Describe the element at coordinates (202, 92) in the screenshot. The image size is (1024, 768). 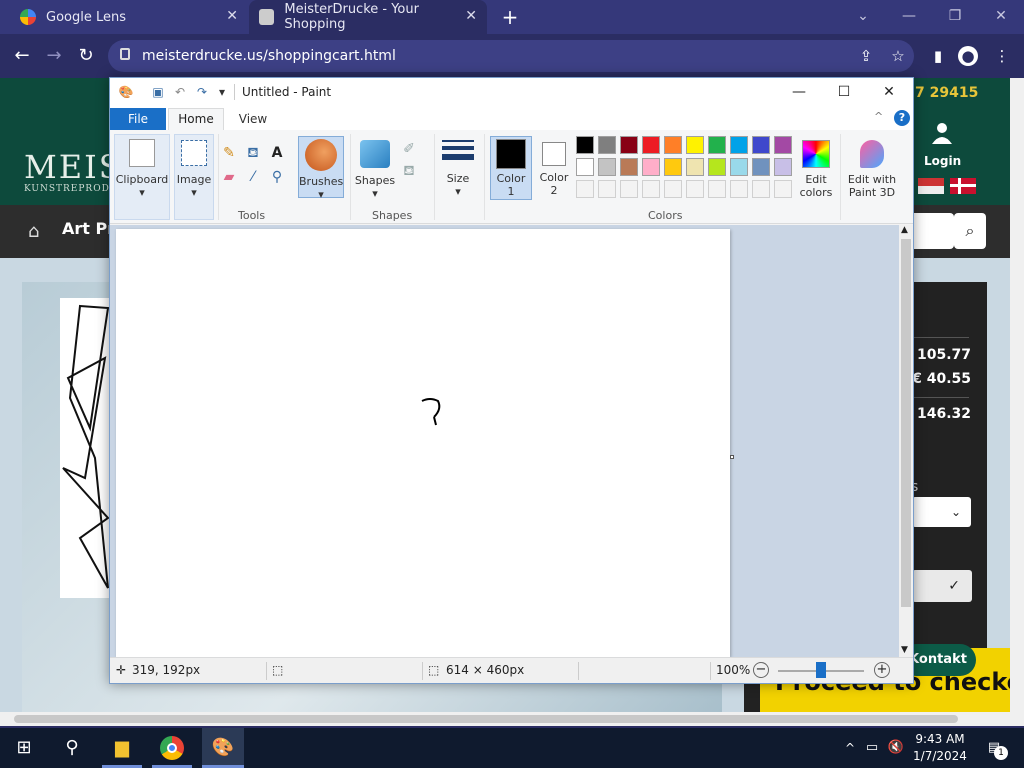
I see `redo-icon: ↷` at that location.